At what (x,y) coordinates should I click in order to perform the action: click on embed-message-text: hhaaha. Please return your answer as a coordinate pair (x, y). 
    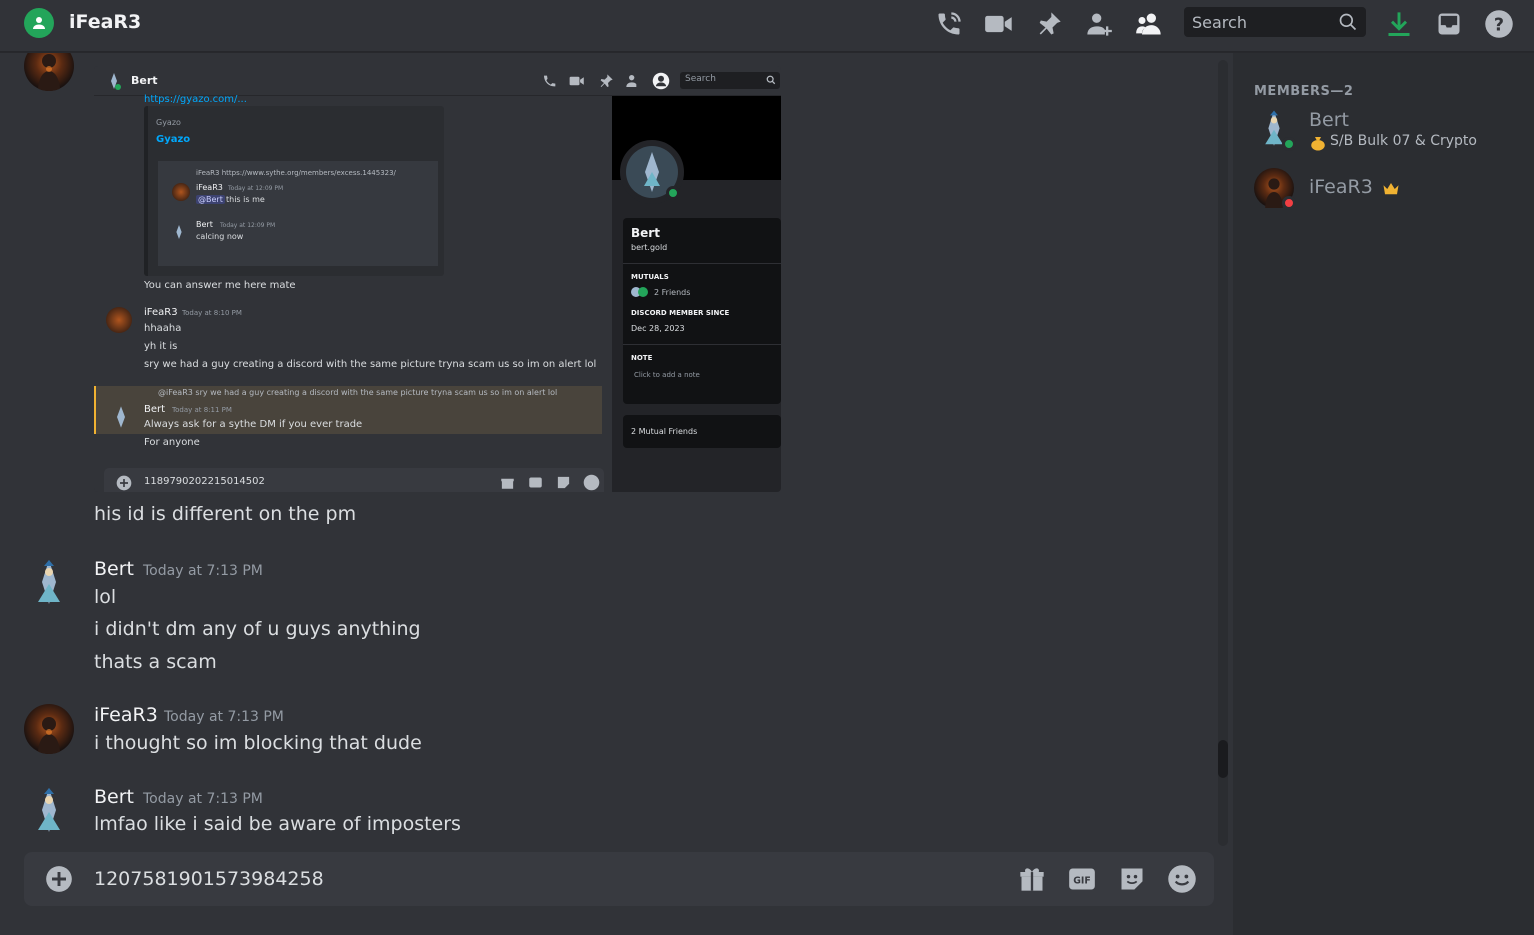
    Looking at the image, I should click on (163, 328).